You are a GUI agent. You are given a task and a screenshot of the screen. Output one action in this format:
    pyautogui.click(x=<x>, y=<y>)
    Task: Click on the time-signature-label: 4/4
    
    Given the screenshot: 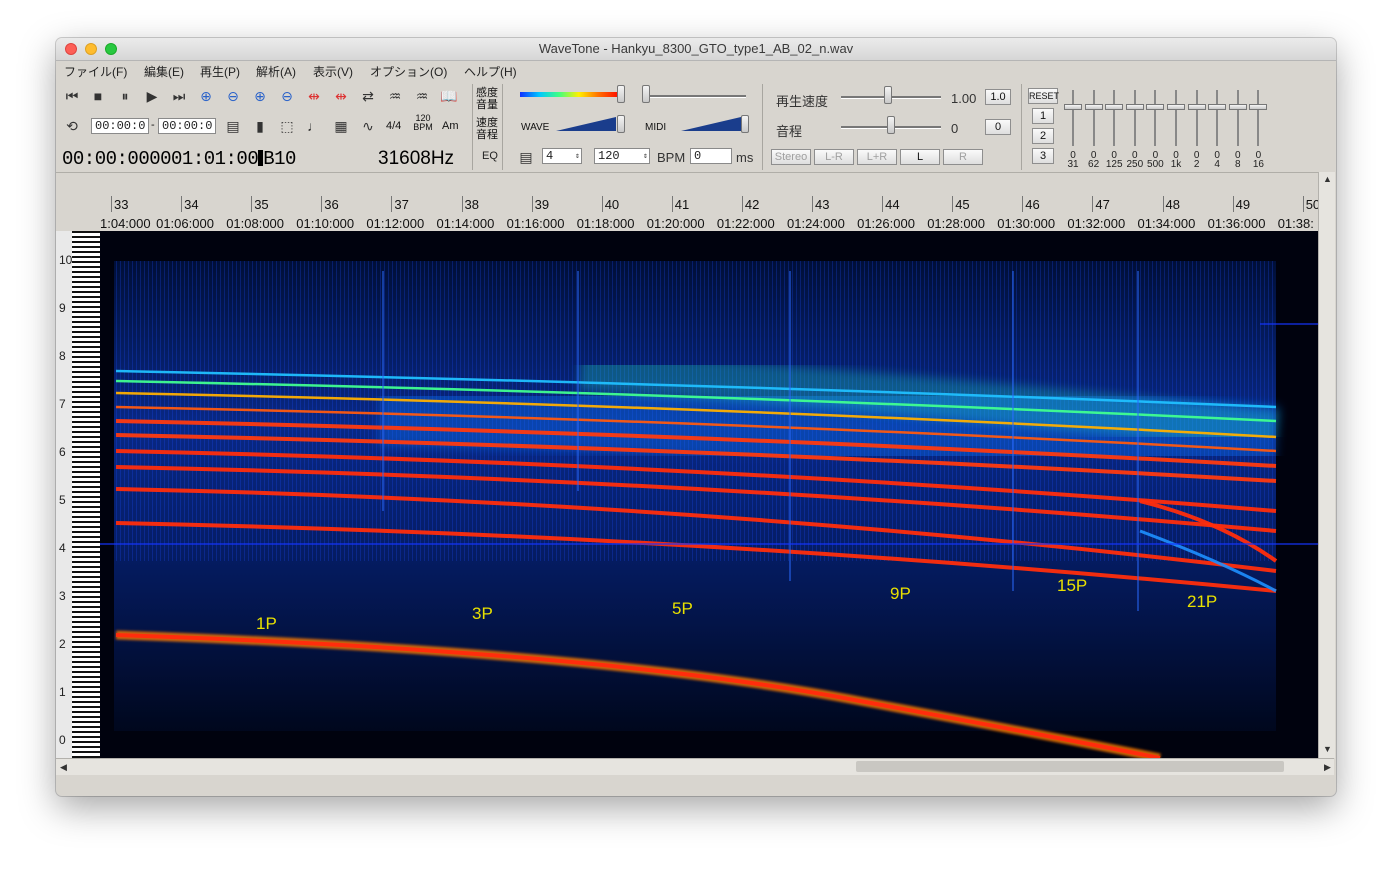 What is the action you would take?
    pyautogui.click(x=393, y=126)
    